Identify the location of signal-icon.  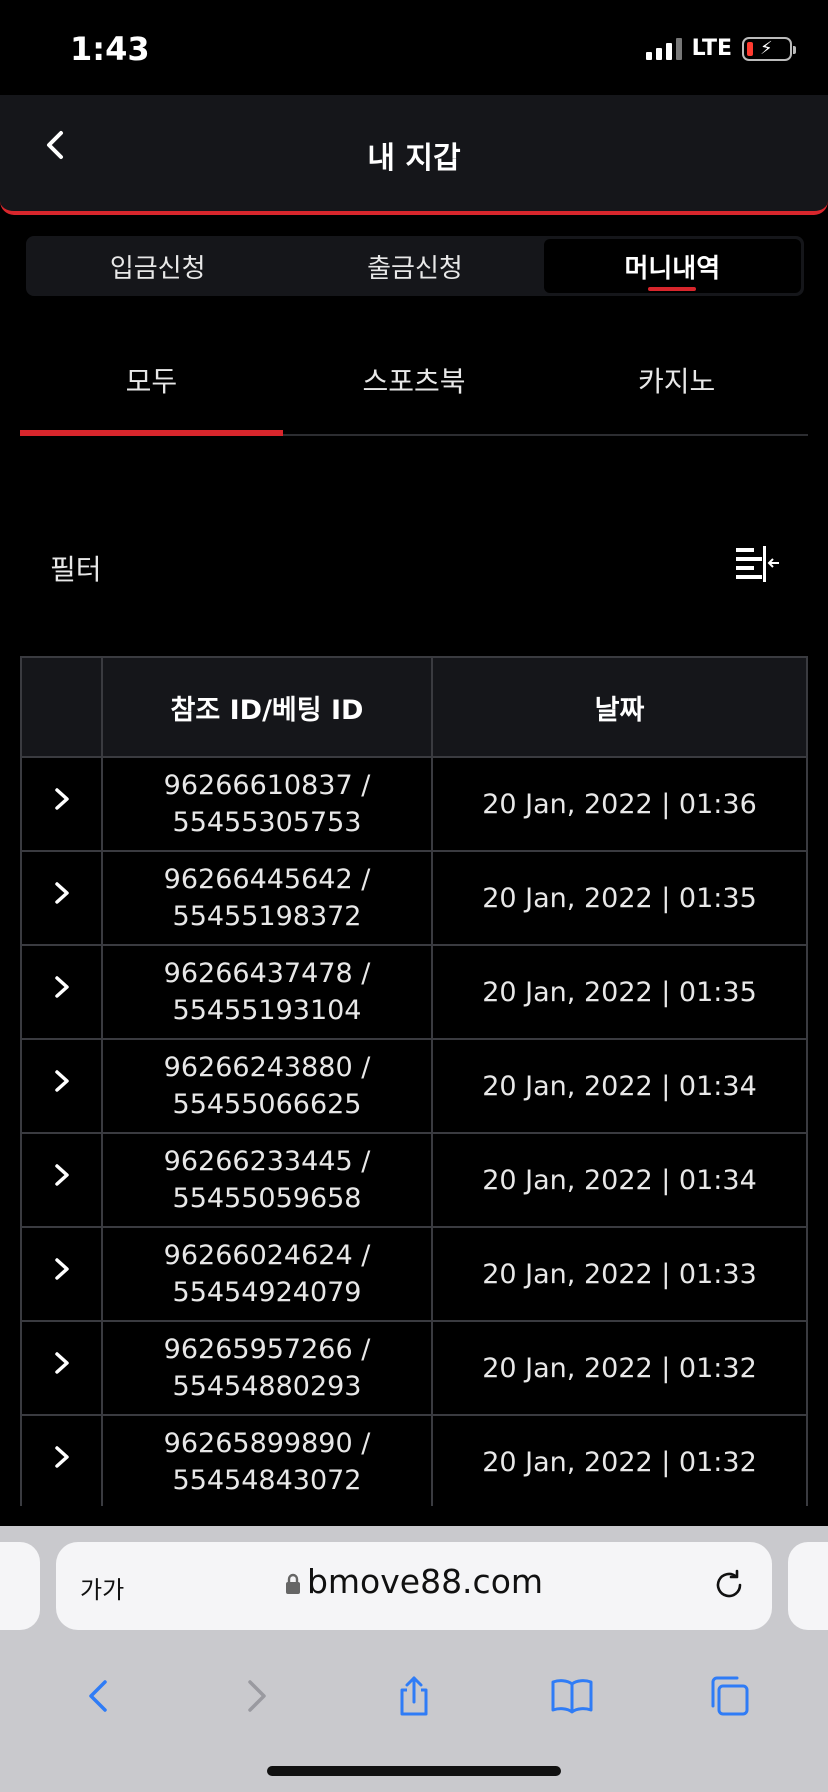
(663, 48).